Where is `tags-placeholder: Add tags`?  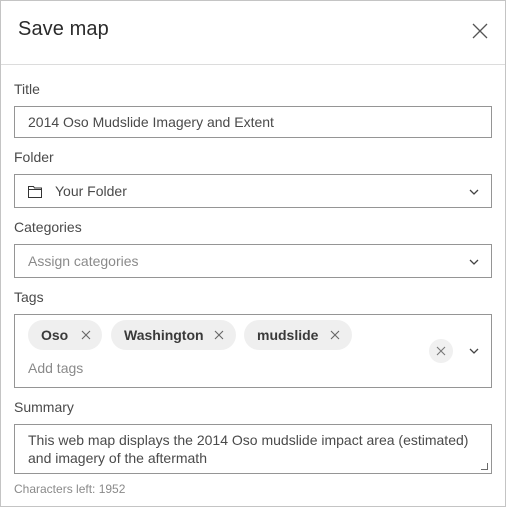 tags-placeholder: Add tags is located at coordinates (56, 368).